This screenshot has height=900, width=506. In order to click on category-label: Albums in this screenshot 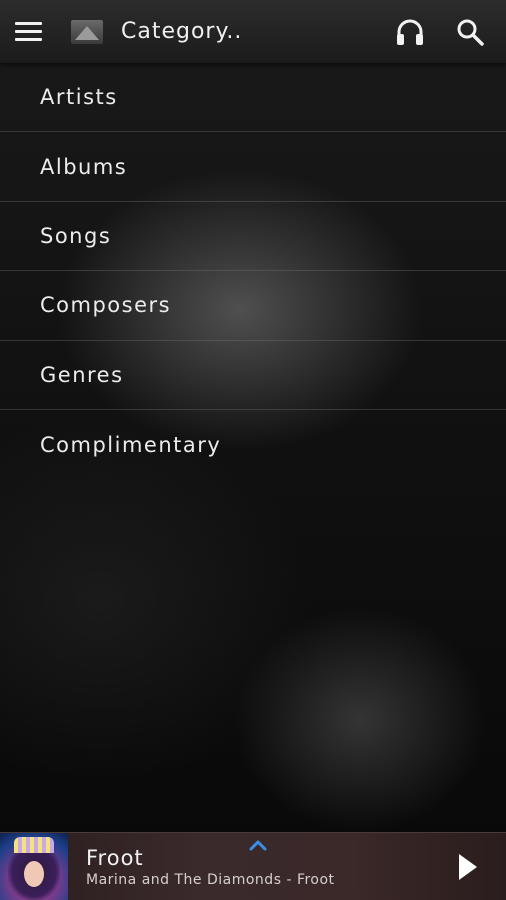, I will do `click(84, 166)`.